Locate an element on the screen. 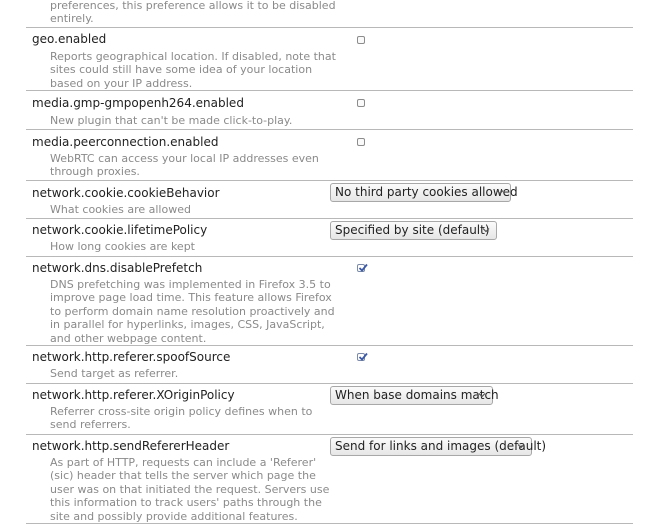  pref-name: network.cookie.lifetimePolicy is located at coordinates (120, 230).